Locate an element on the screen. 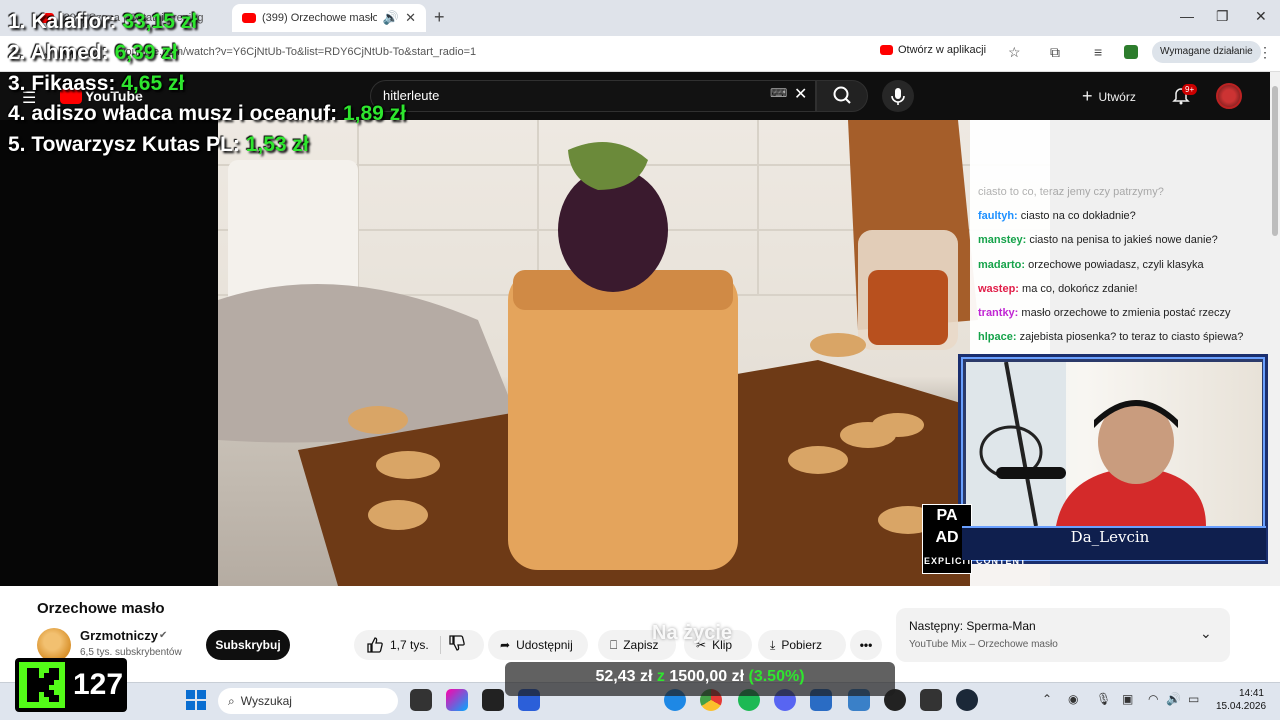  subscribe-button: Subskrybuj is located at coordinates (248, 645).